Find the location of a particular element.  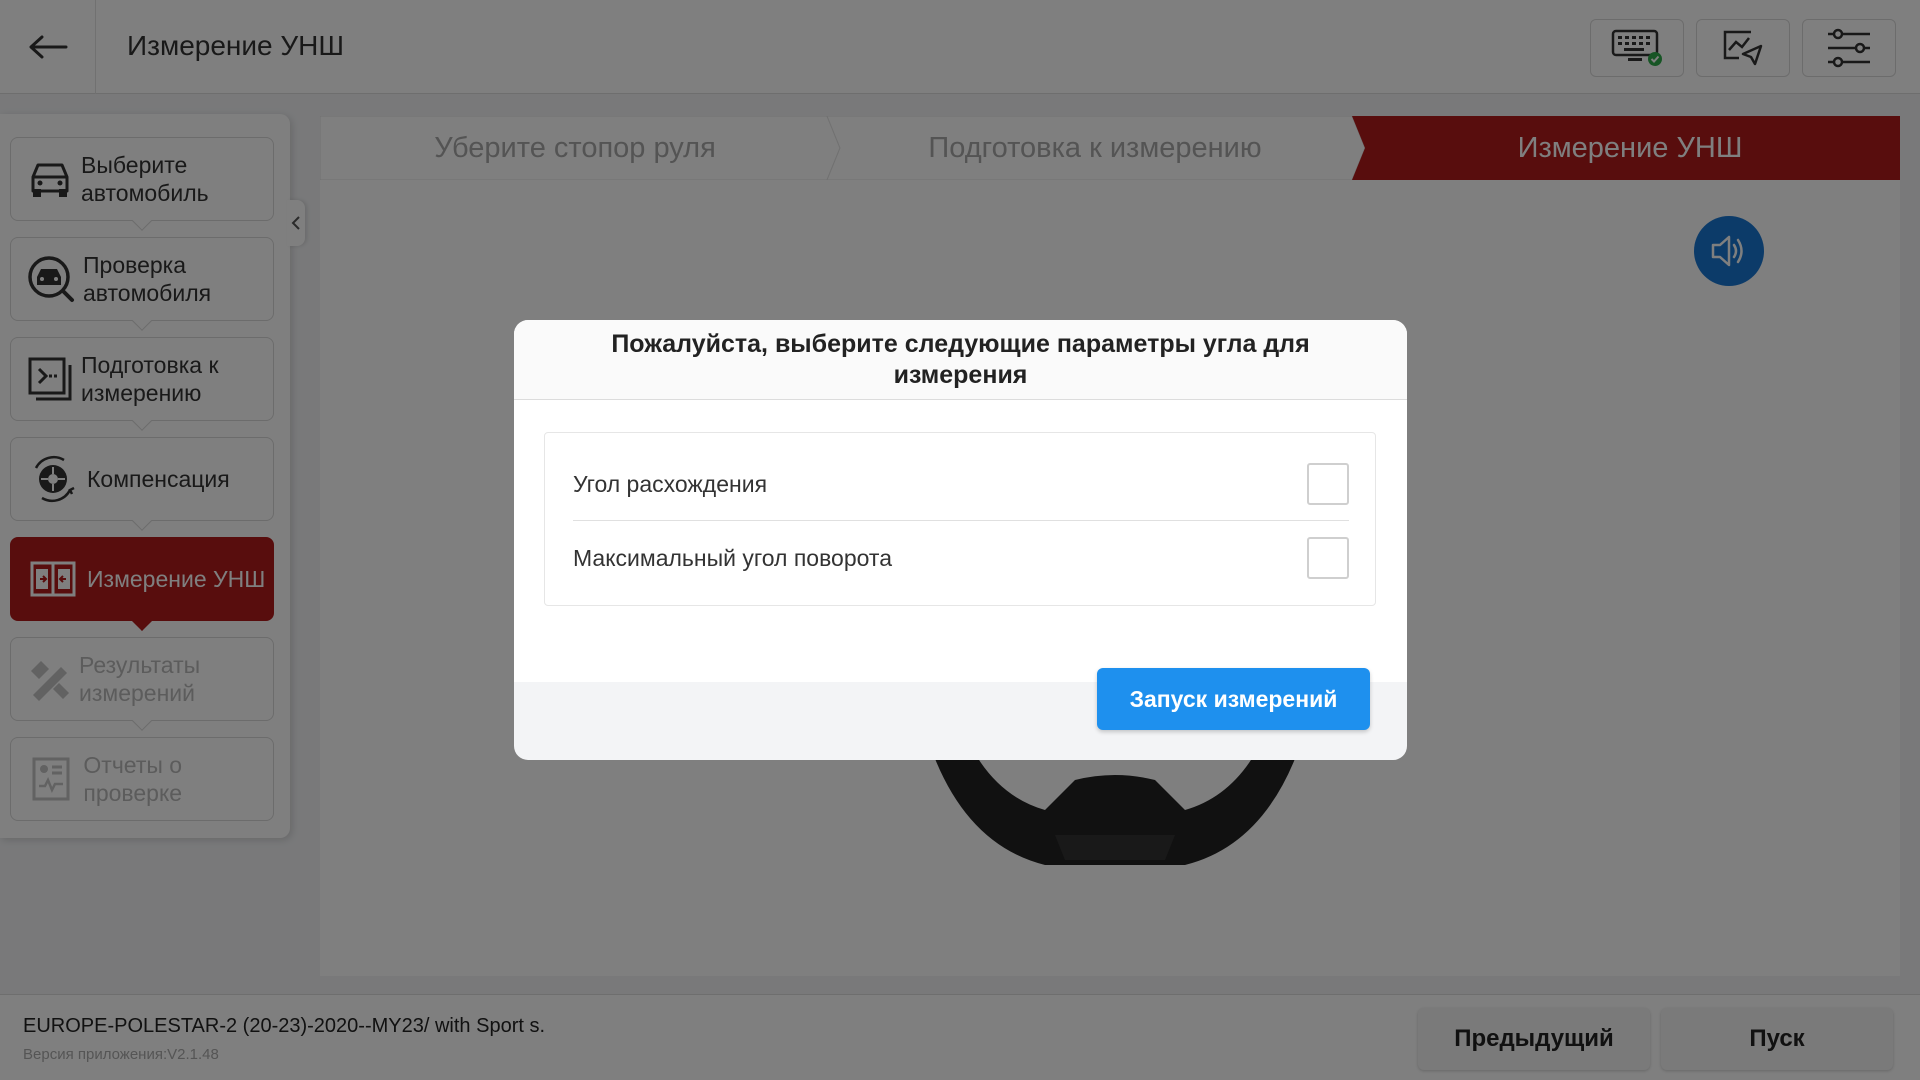

start-measurement-button: Запуск измерений is located at coordinates (1233, 699).